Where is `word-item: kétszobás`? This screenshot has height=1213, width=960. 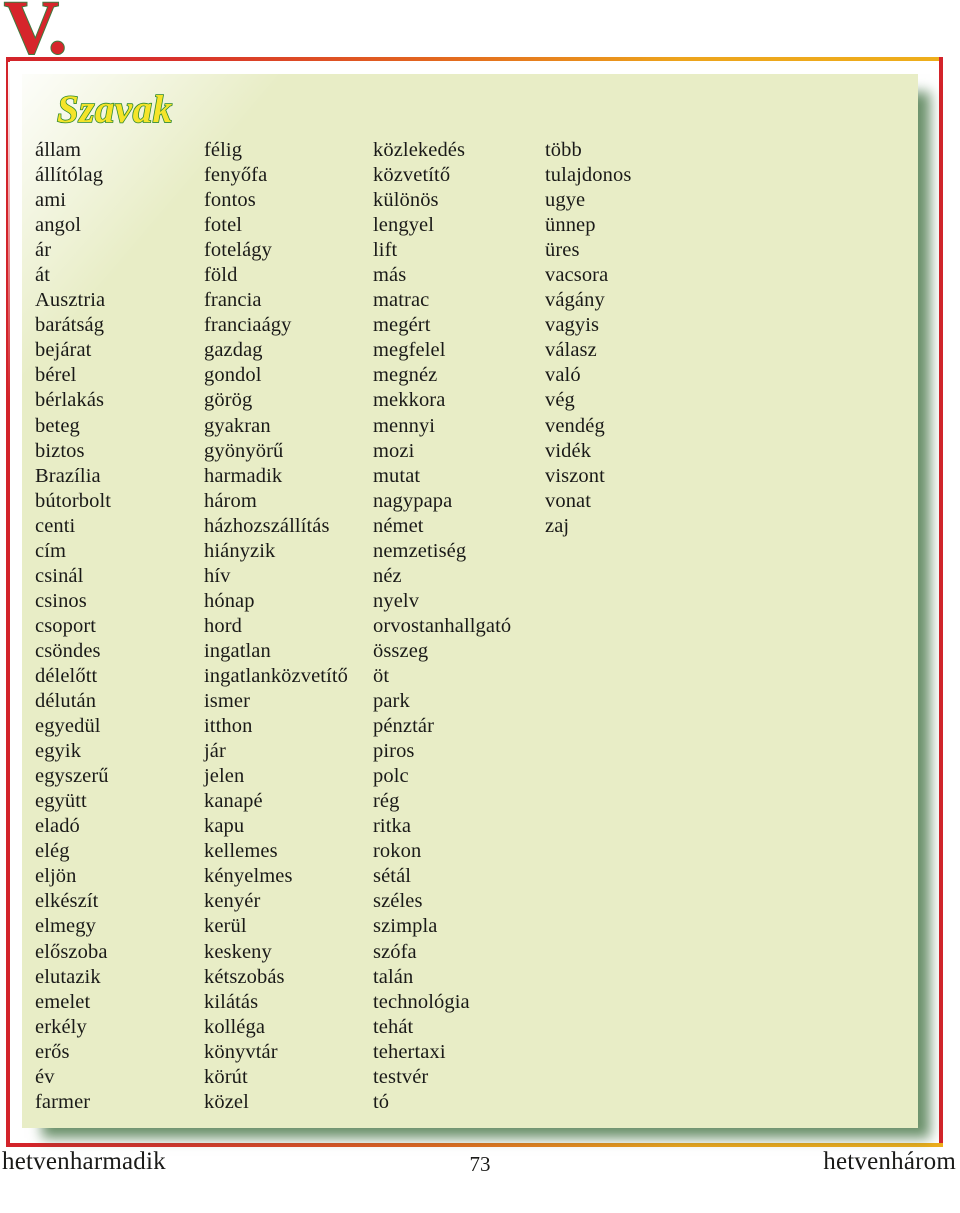
word-item: kétszobás is located at coordinates (244, 976).